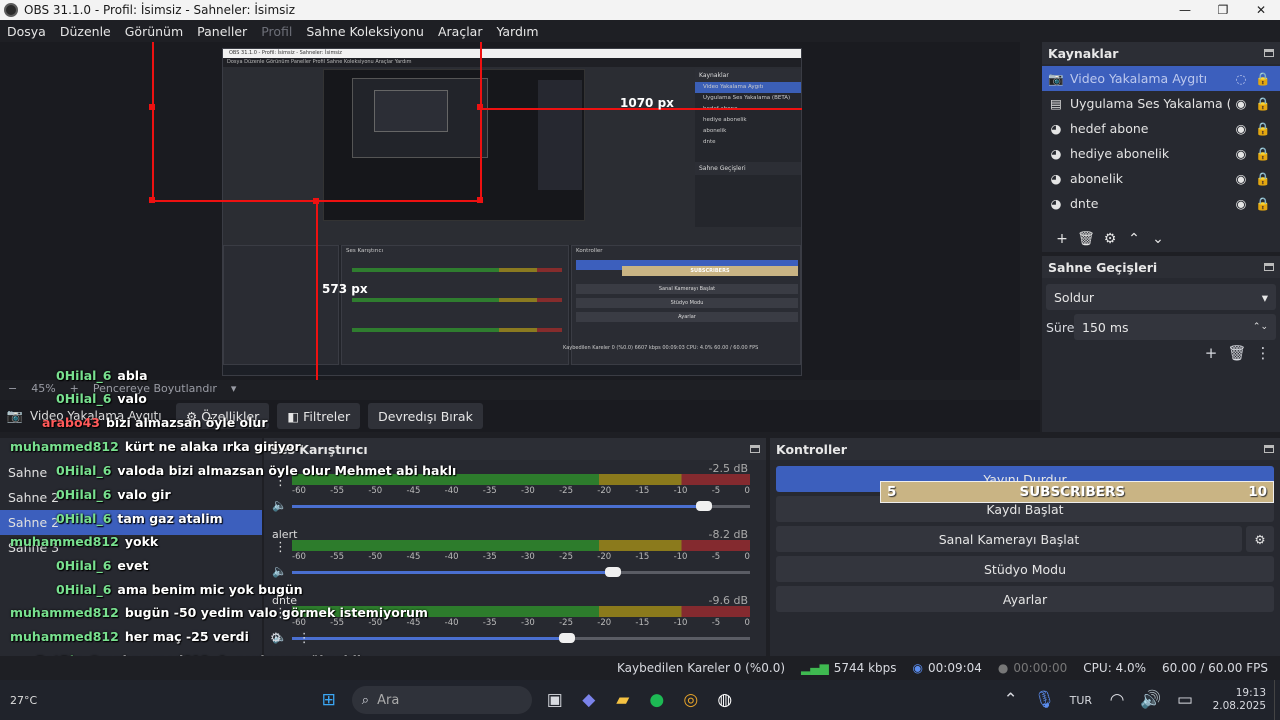 The width and height of the screenshot is (1280, 720). What do you see at coordinates (1086, 239) in the screenshot?
I see `remove-source-button: 🗑` at bounding box center [1086, 239].